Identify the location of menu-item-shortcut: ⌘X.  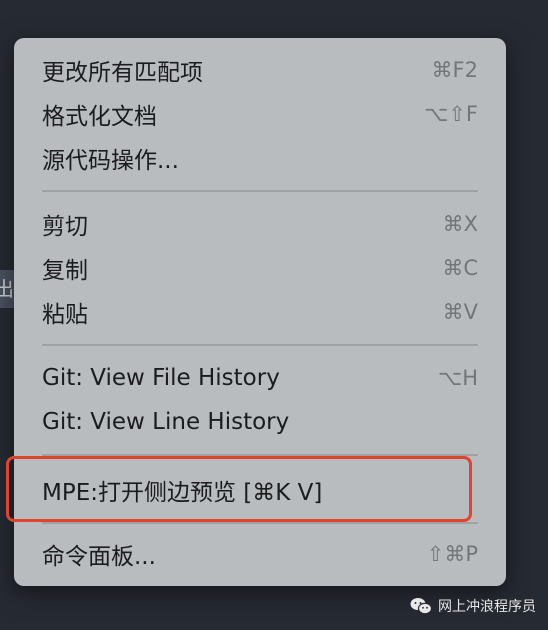
(460, 224).